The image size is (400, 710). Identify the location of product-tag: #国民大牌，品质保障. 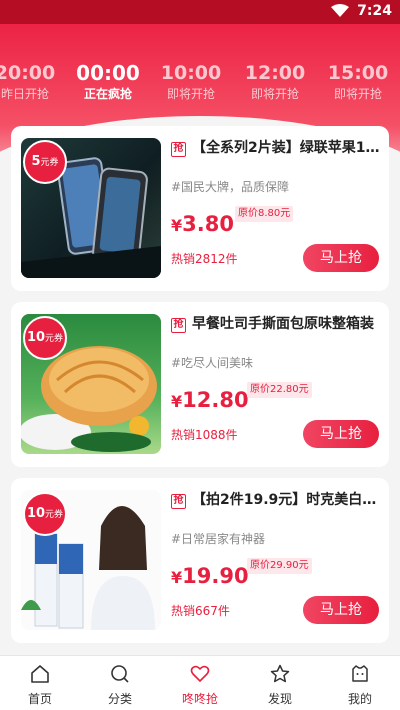
(230, 187).